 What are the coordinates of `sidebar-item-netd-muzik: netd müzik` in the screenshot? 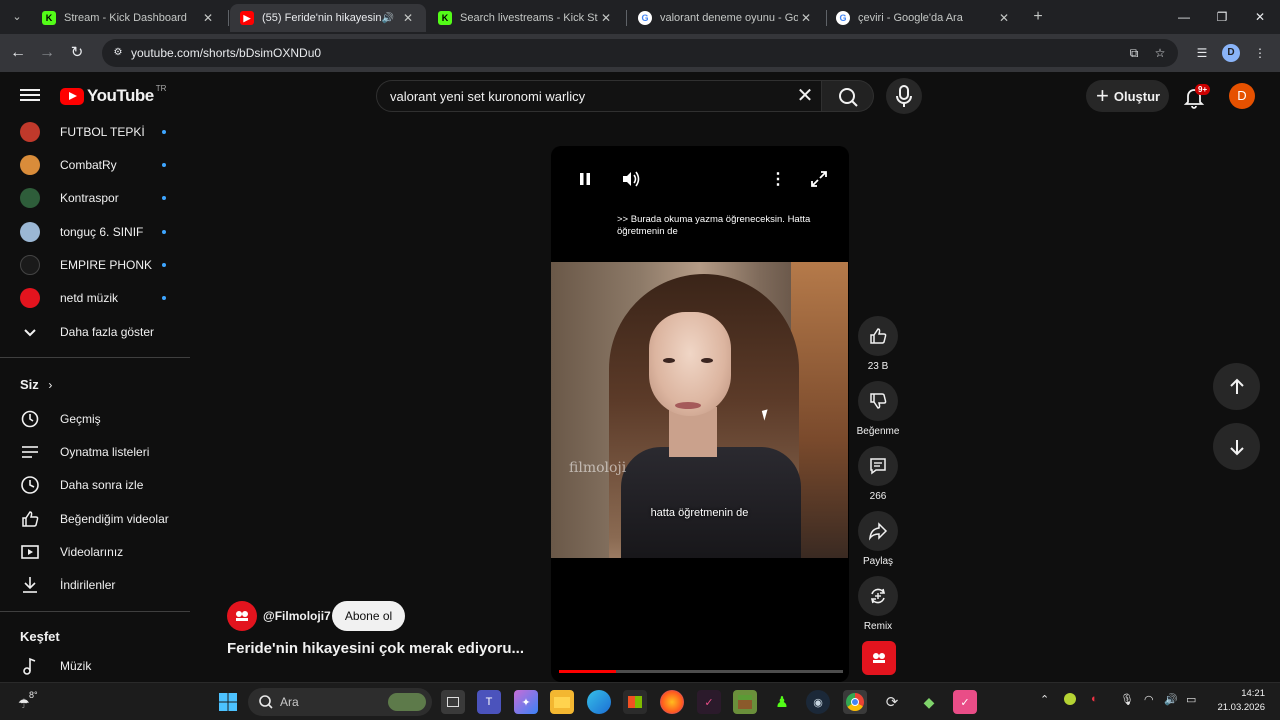 It's located at (95, 297).